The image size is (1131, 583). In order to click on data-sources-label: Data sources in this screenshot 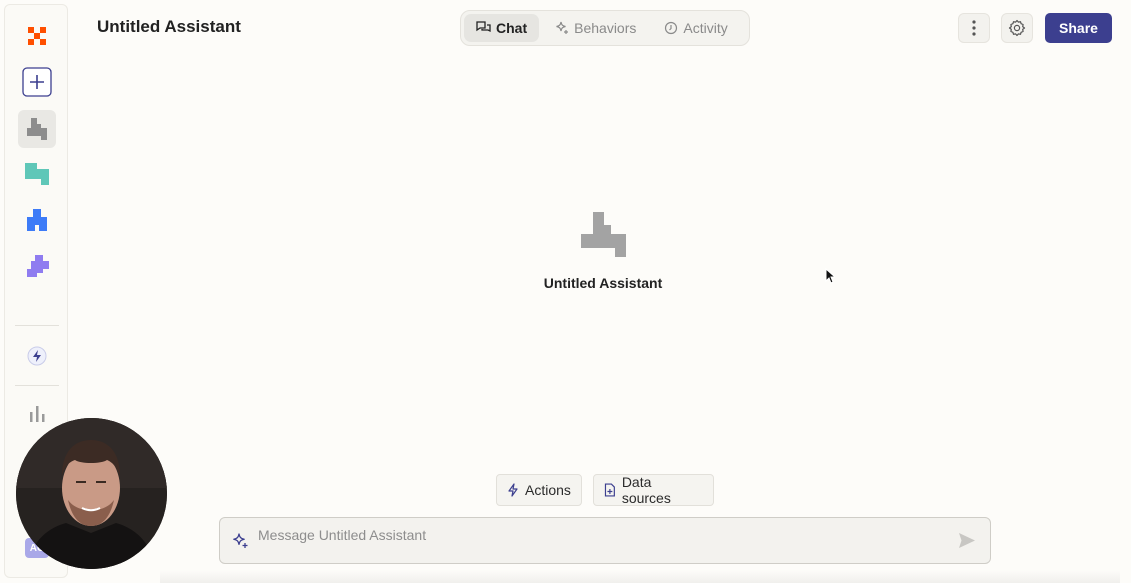, I will do `click(646, 490)`.